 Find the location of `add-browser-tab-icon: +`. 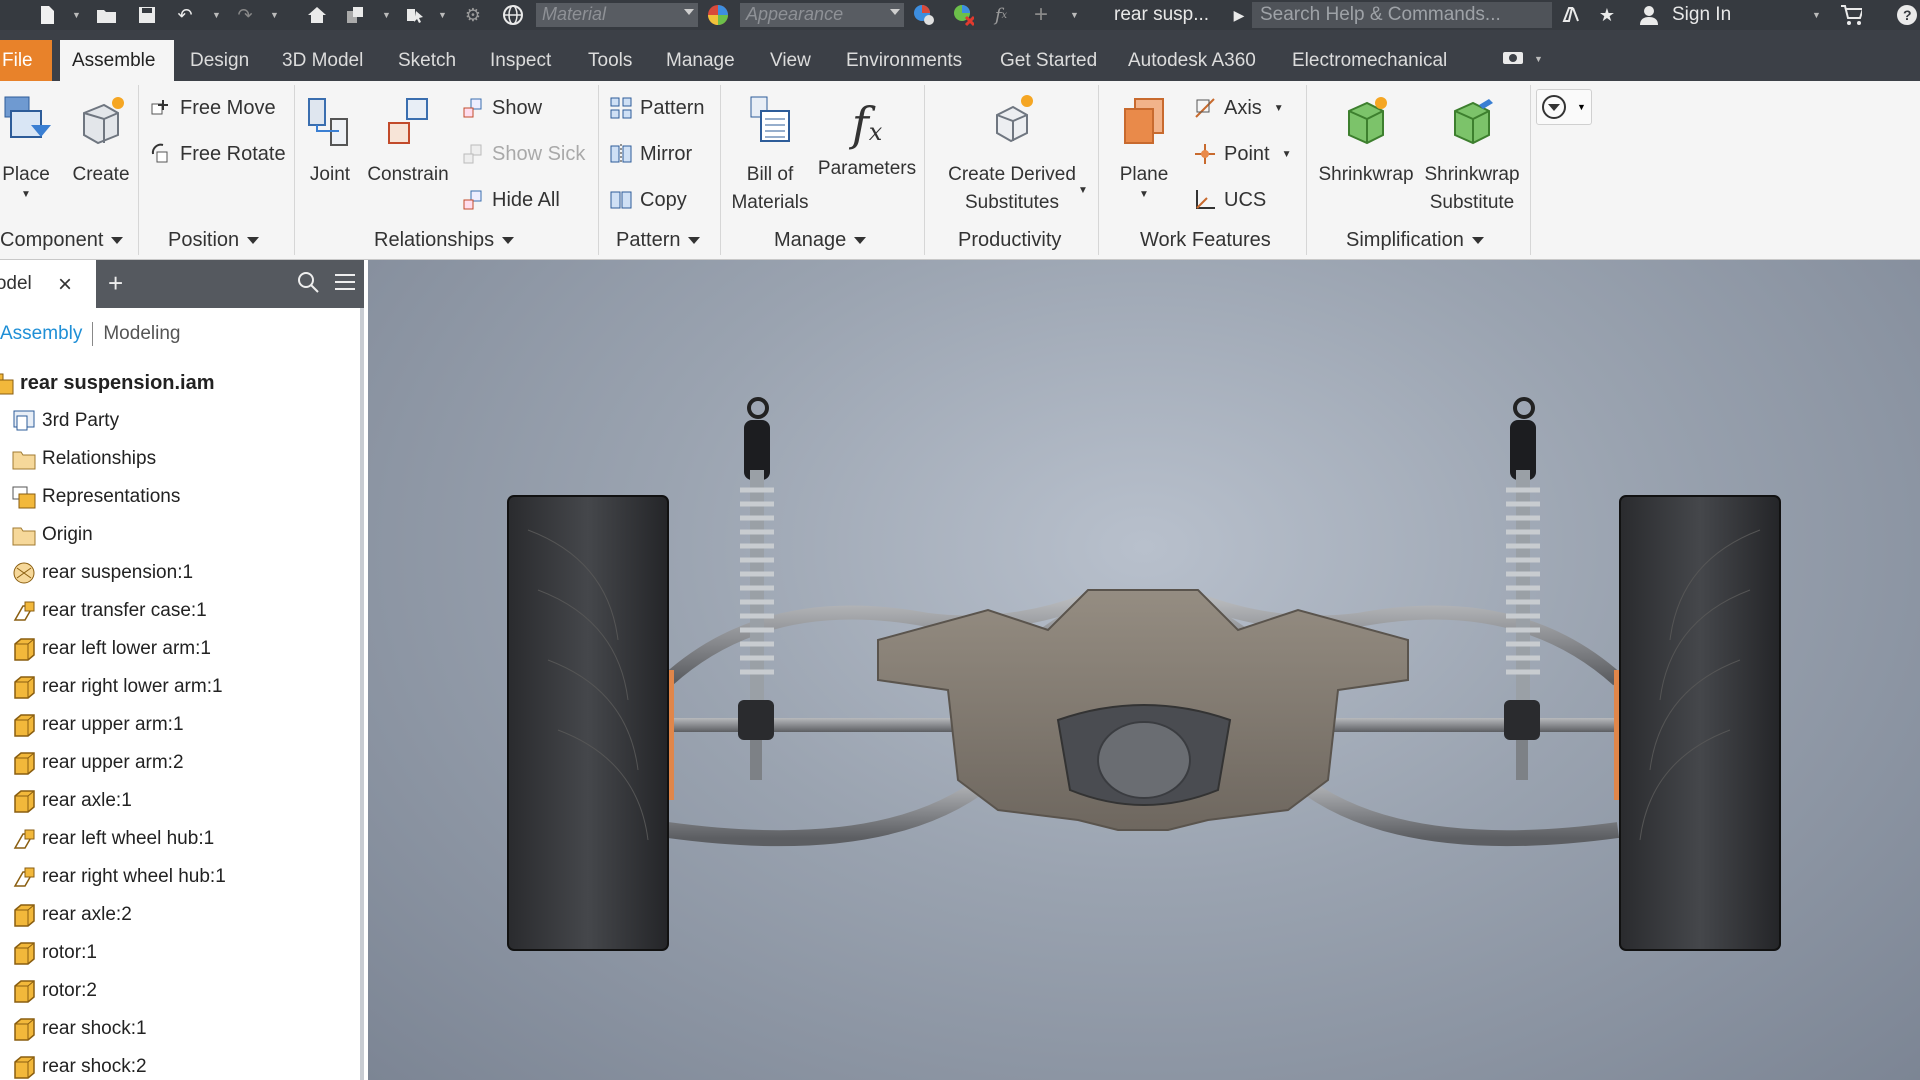

add-browser-tab-icon: + is located at coordinates (115, 283).